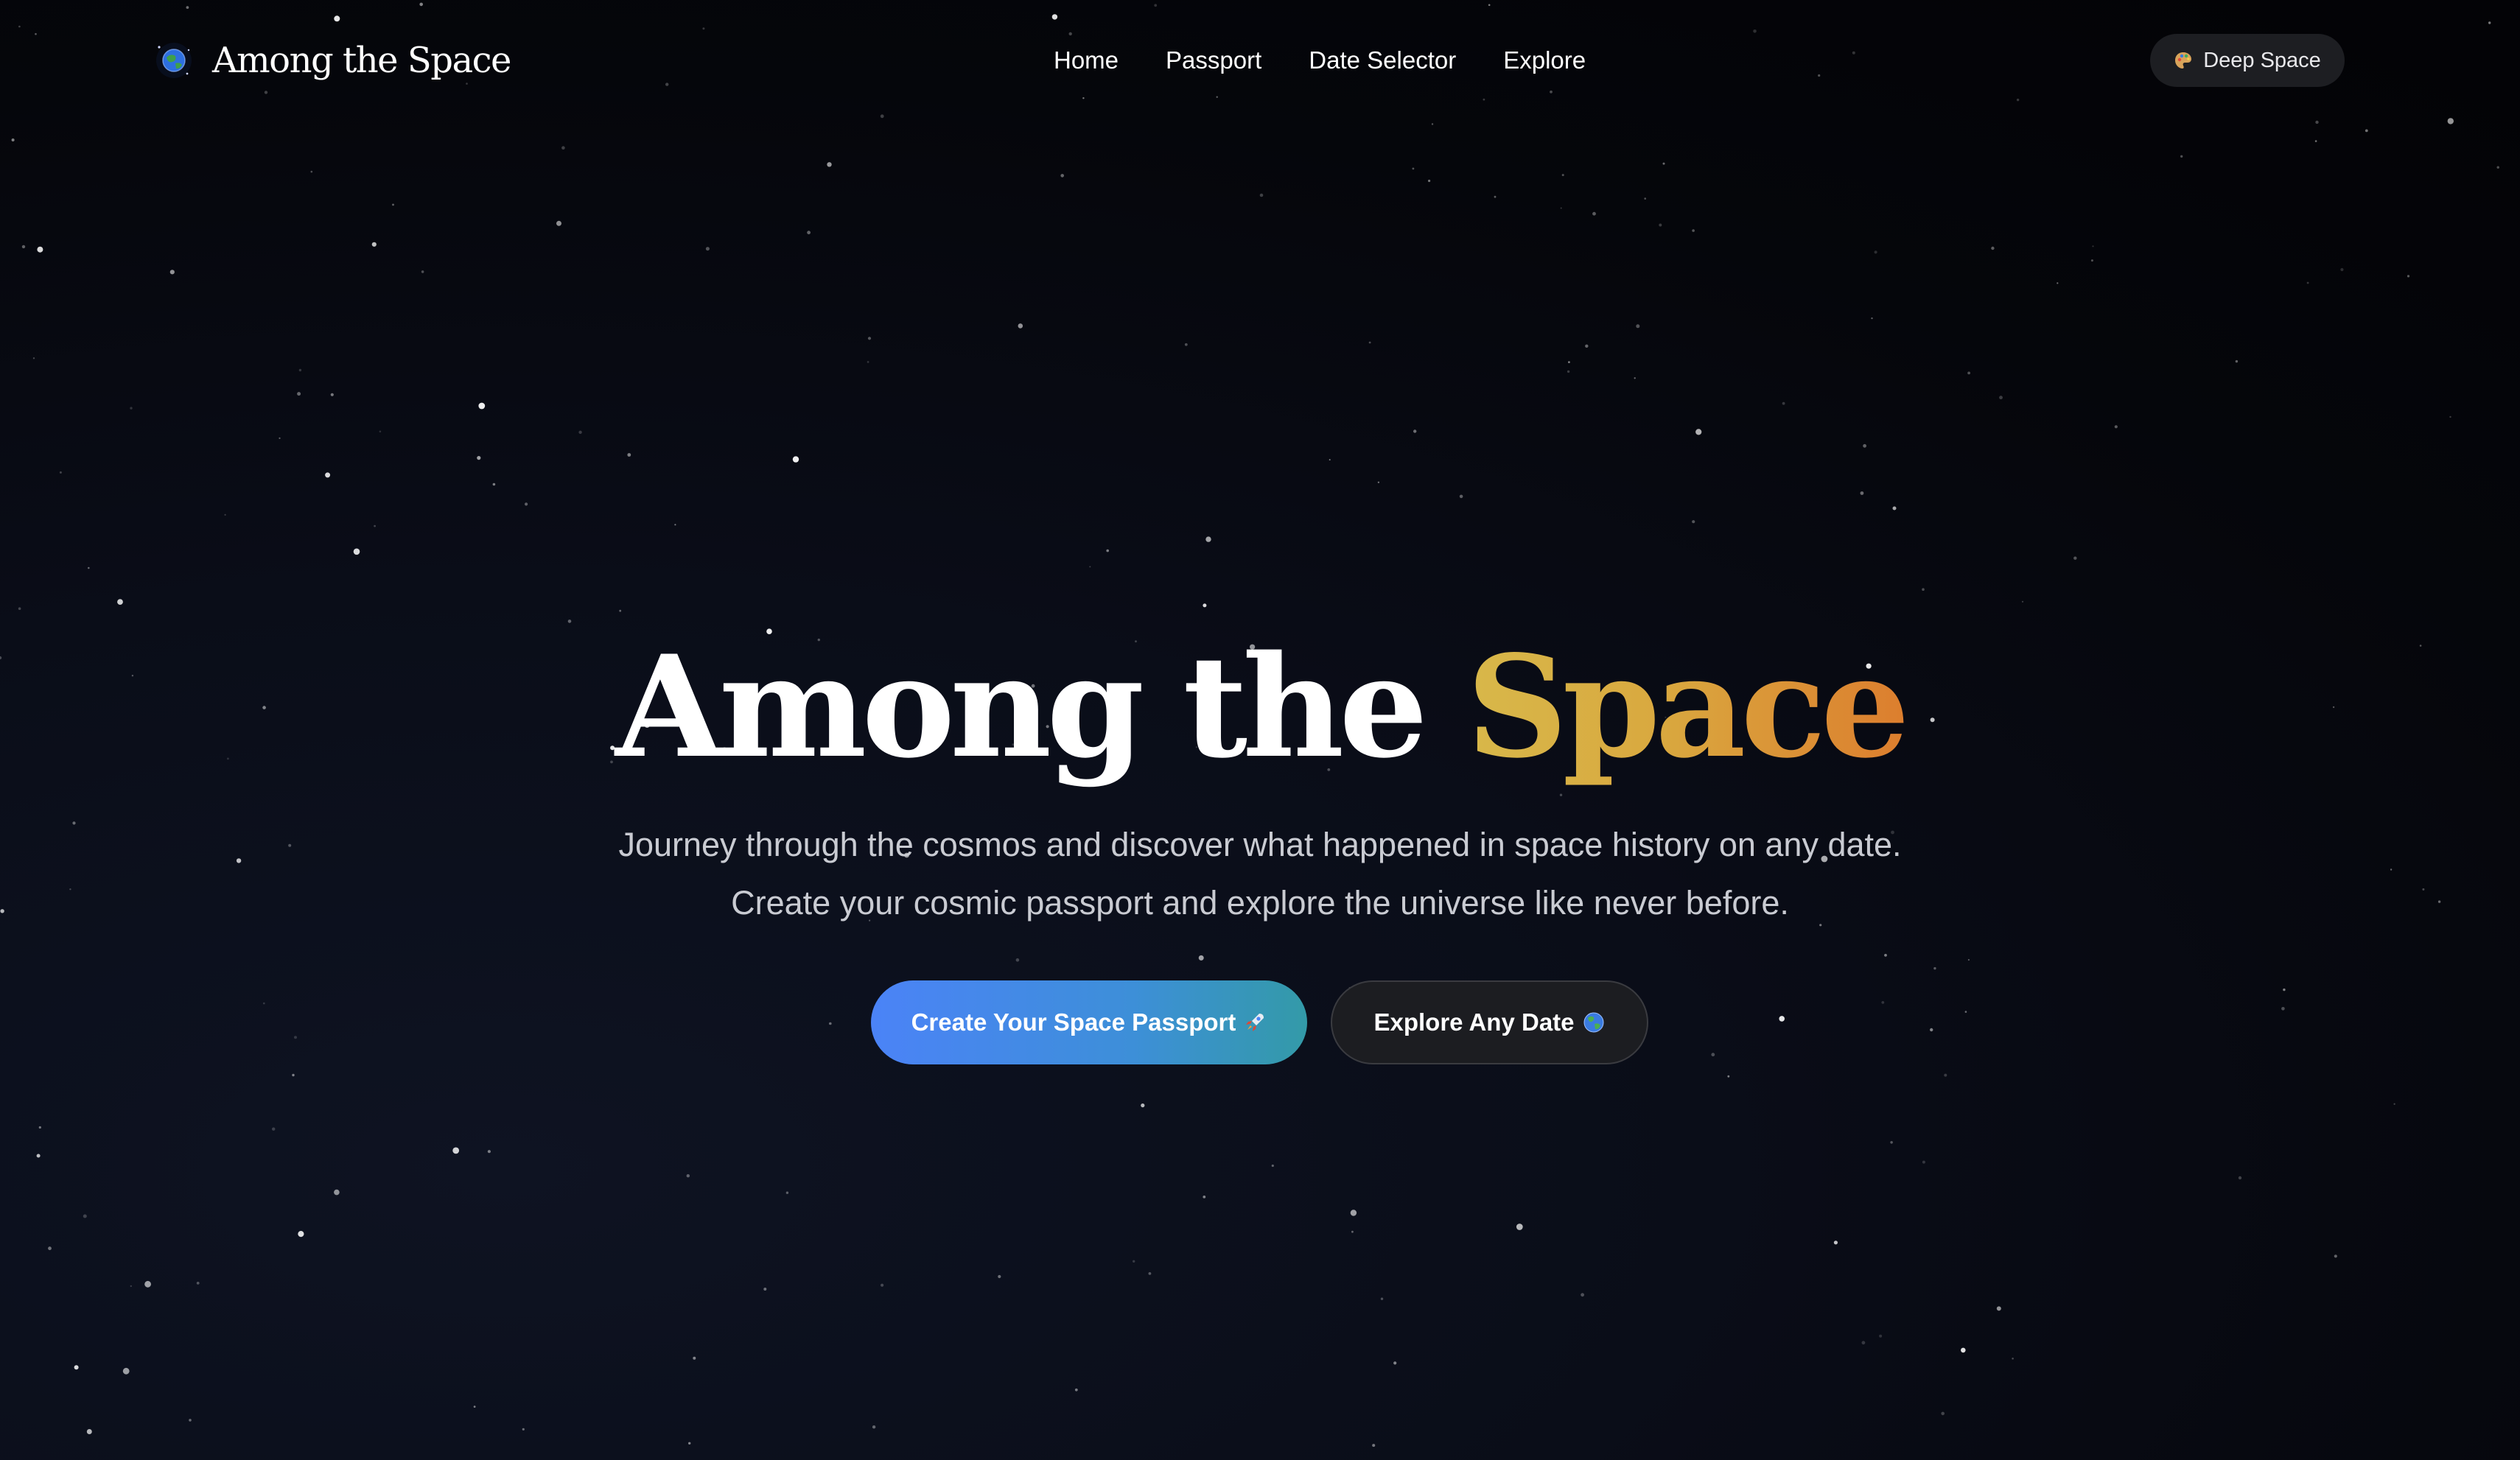  I want to click on rocket-icon, so click(1255, 1022).